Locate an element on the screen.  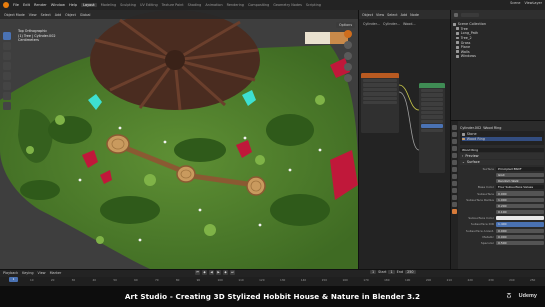
next-keyframe-icon: ◆ is located at coordinates (225, 272).